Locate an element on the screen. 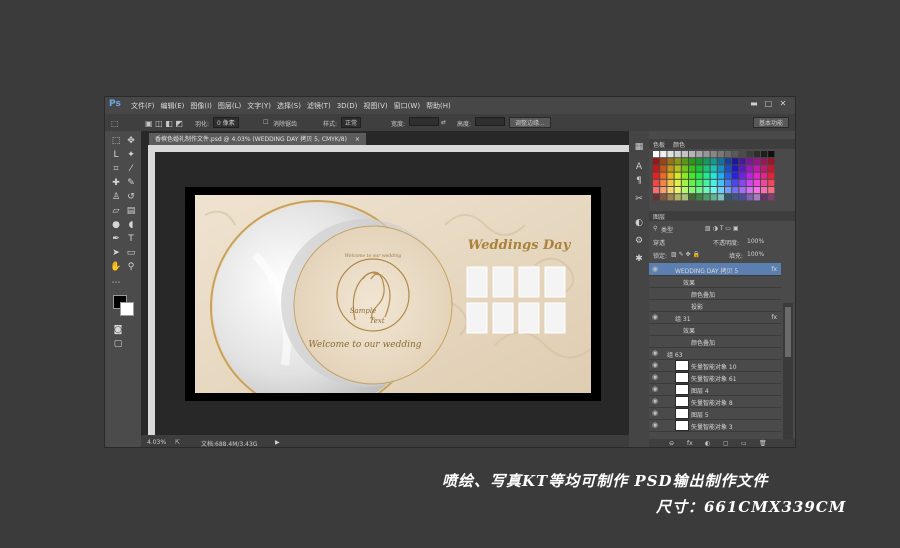 The image size is (900, 548). lock-icons: ▨ ✎ ✥ 🔒 is located at coordinates (685, 254).